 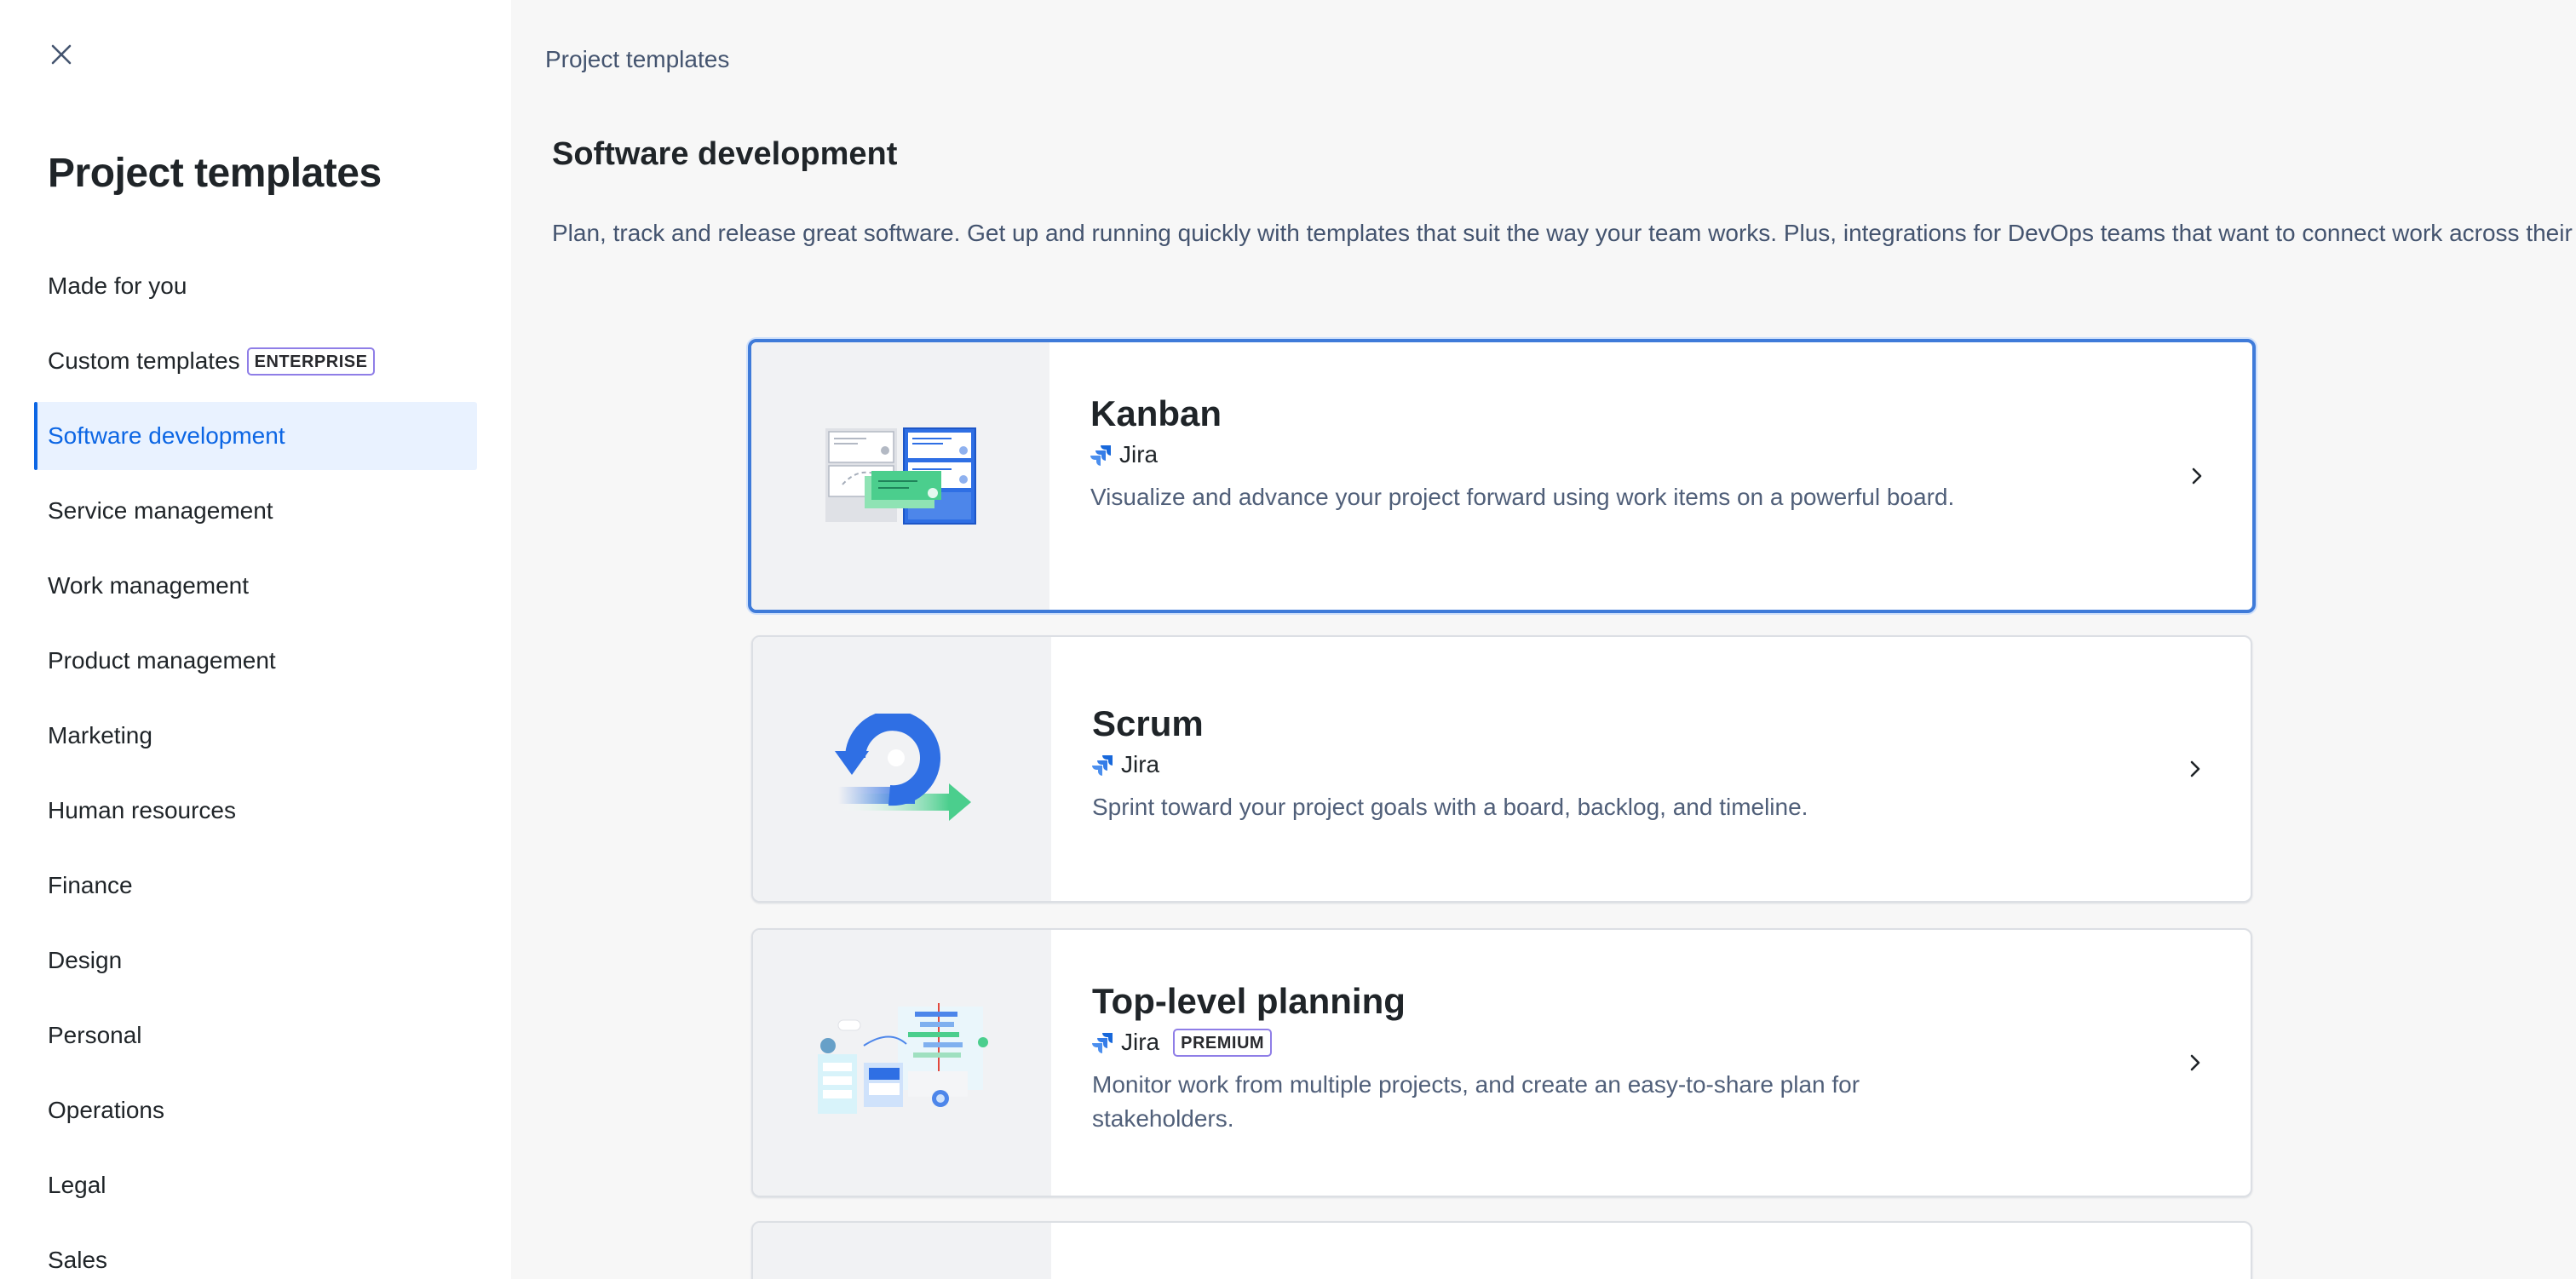 What do you see at coordinates (256, 961) in the screenshot?
I see `sidebar-item-design: Design` at bounding box center [256, 961].